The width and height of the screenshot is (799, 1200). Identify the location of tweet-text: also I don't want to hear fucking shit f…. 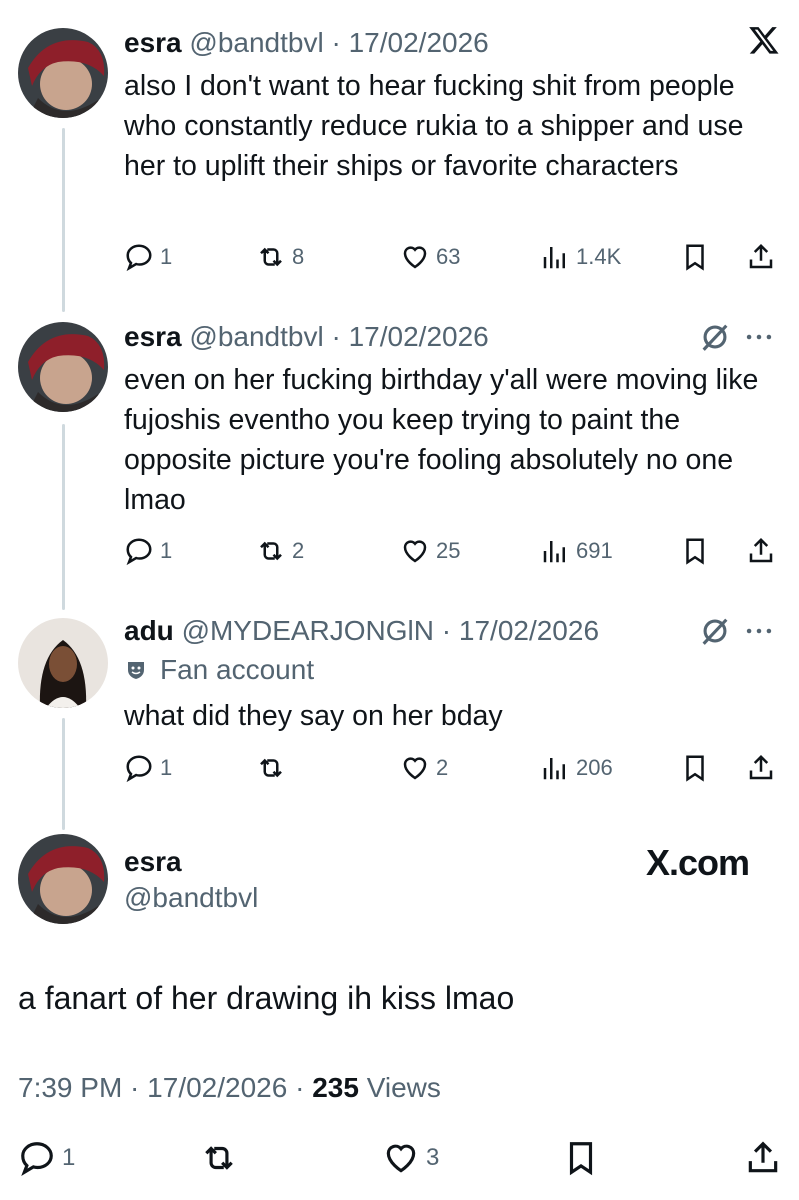
(434, 126).